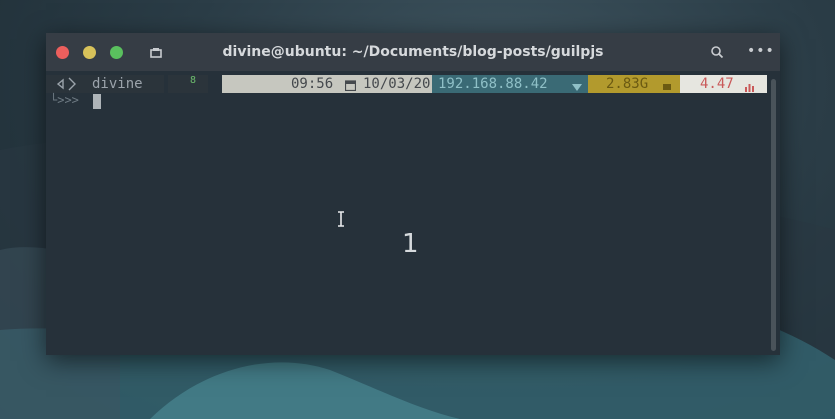  What do you see at coordinates (117, 84) in the screenshot?
I see `prompt-username: divine` at bounding box center [117, 84].